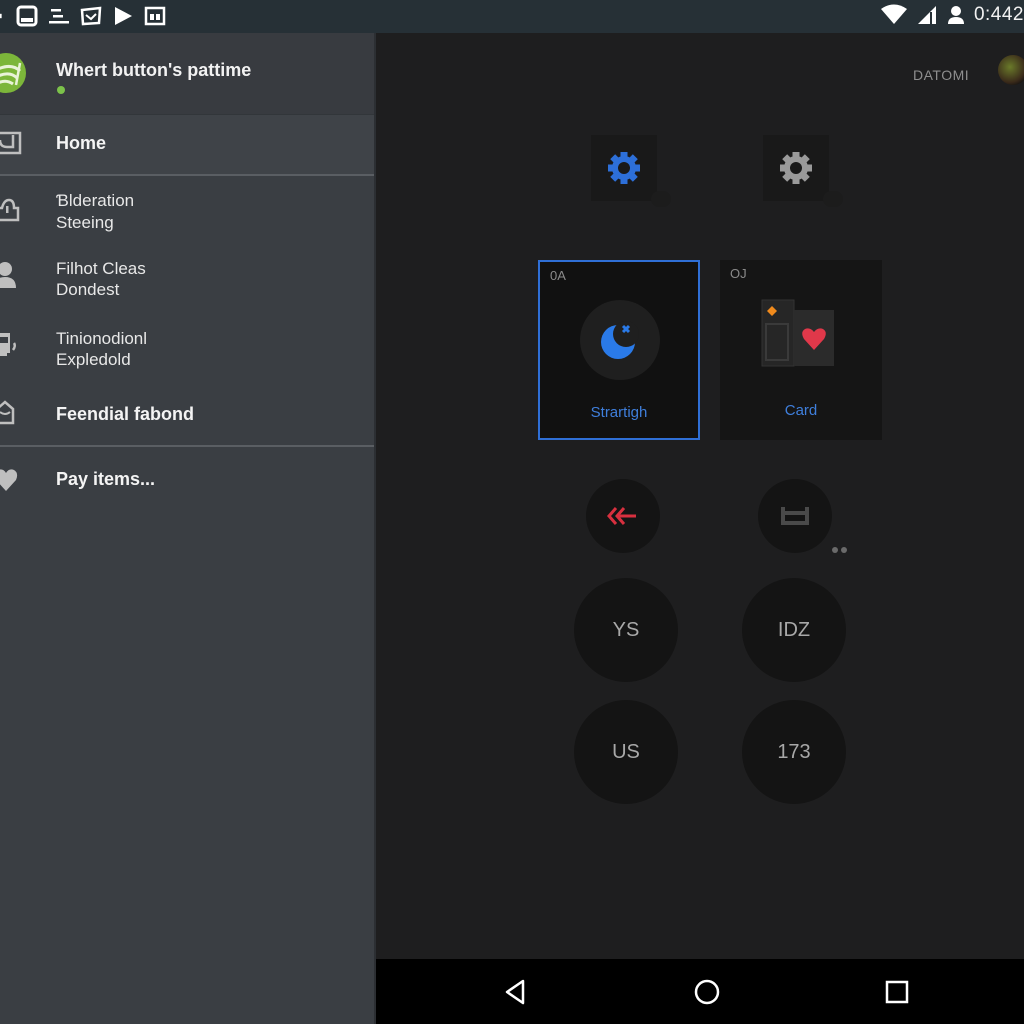 The image size is (1024, 1024). What do you see at coordinates (797, 333) in the screenshot?
I see `cards-heart-icon` at bounding box center [797, 333].